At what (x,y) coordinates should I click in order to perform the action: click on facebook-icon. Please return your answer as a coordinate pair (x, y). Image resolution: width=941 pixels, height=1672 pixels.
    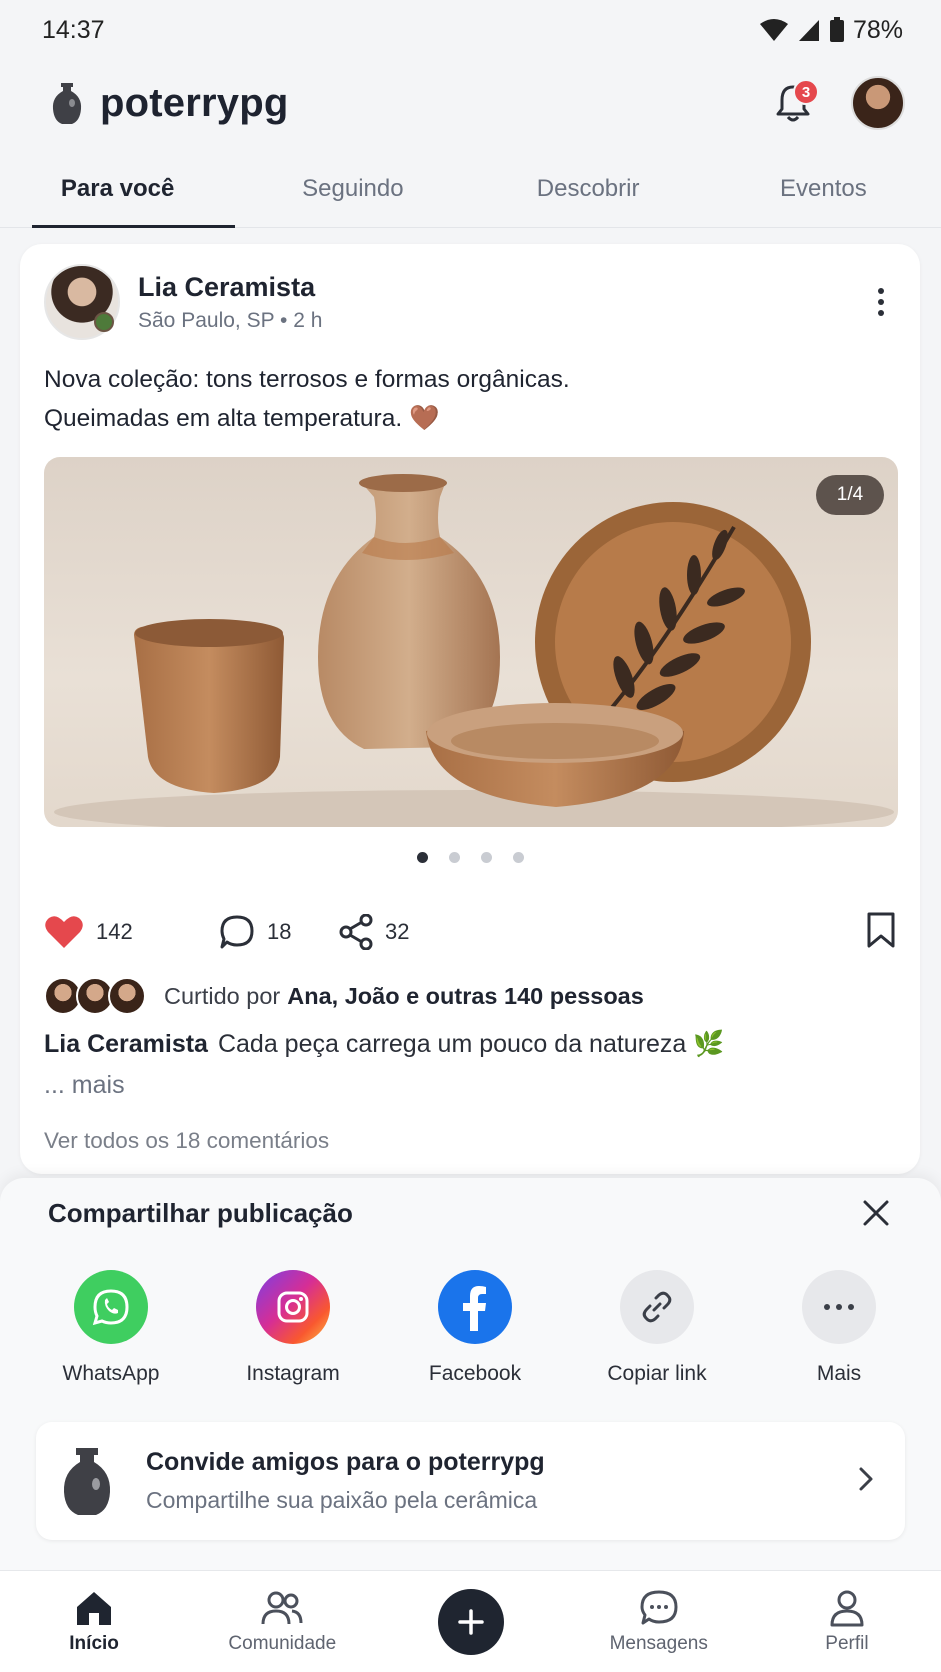
    Looking at the image, I should click on (475, 1307).